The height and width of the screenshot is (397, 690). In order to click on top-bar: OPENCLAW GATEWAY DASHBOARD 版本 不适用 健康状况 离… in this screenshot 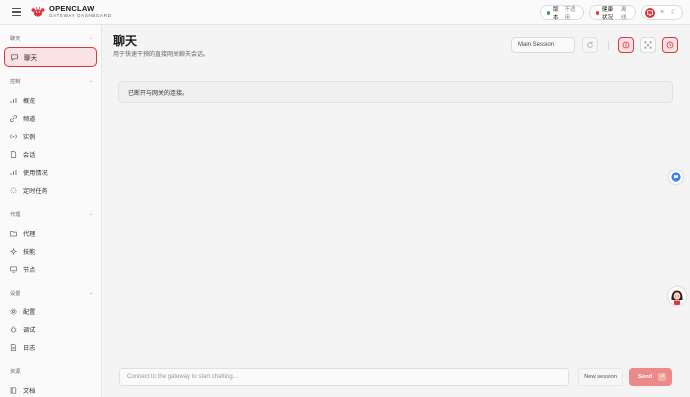, I will do `click(345, 12)`.